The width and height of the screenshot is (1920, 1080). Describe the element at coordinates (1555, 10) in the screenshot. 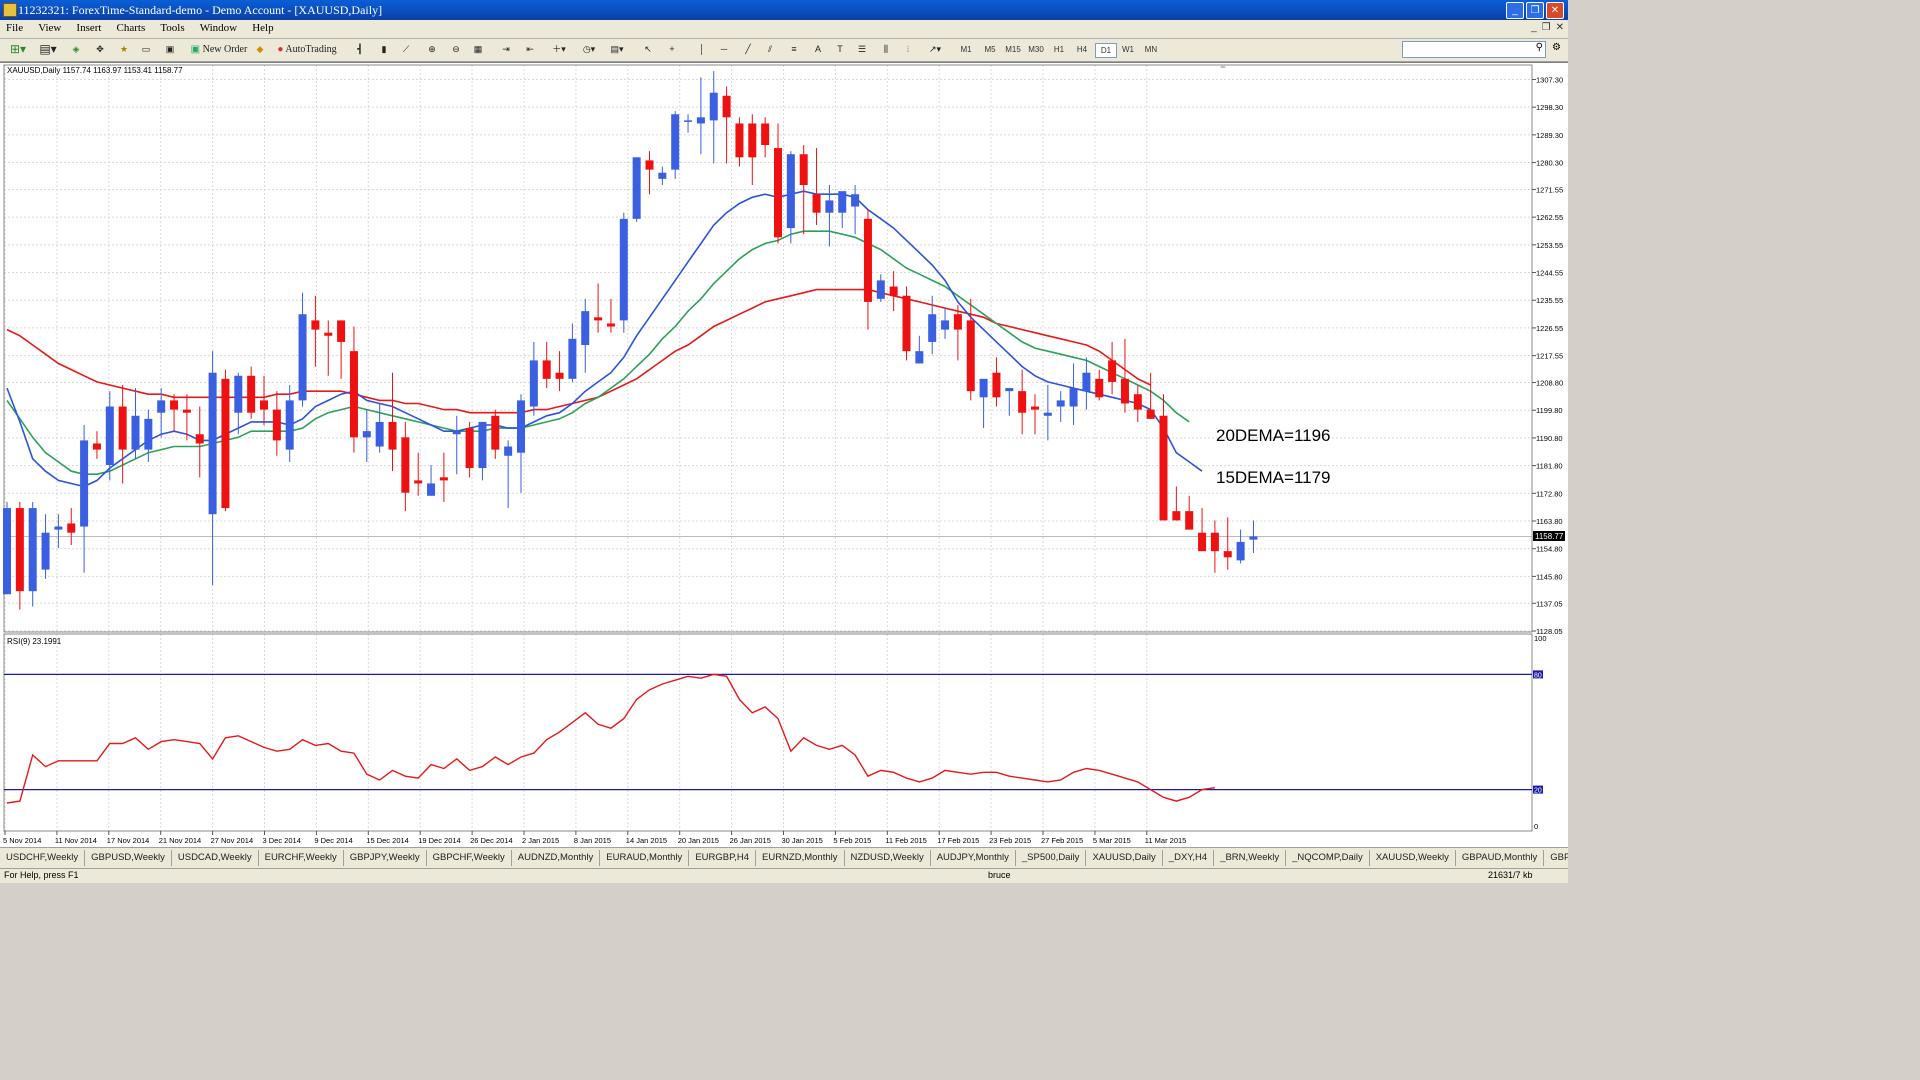

I see `close-icon: ✕` at that location.